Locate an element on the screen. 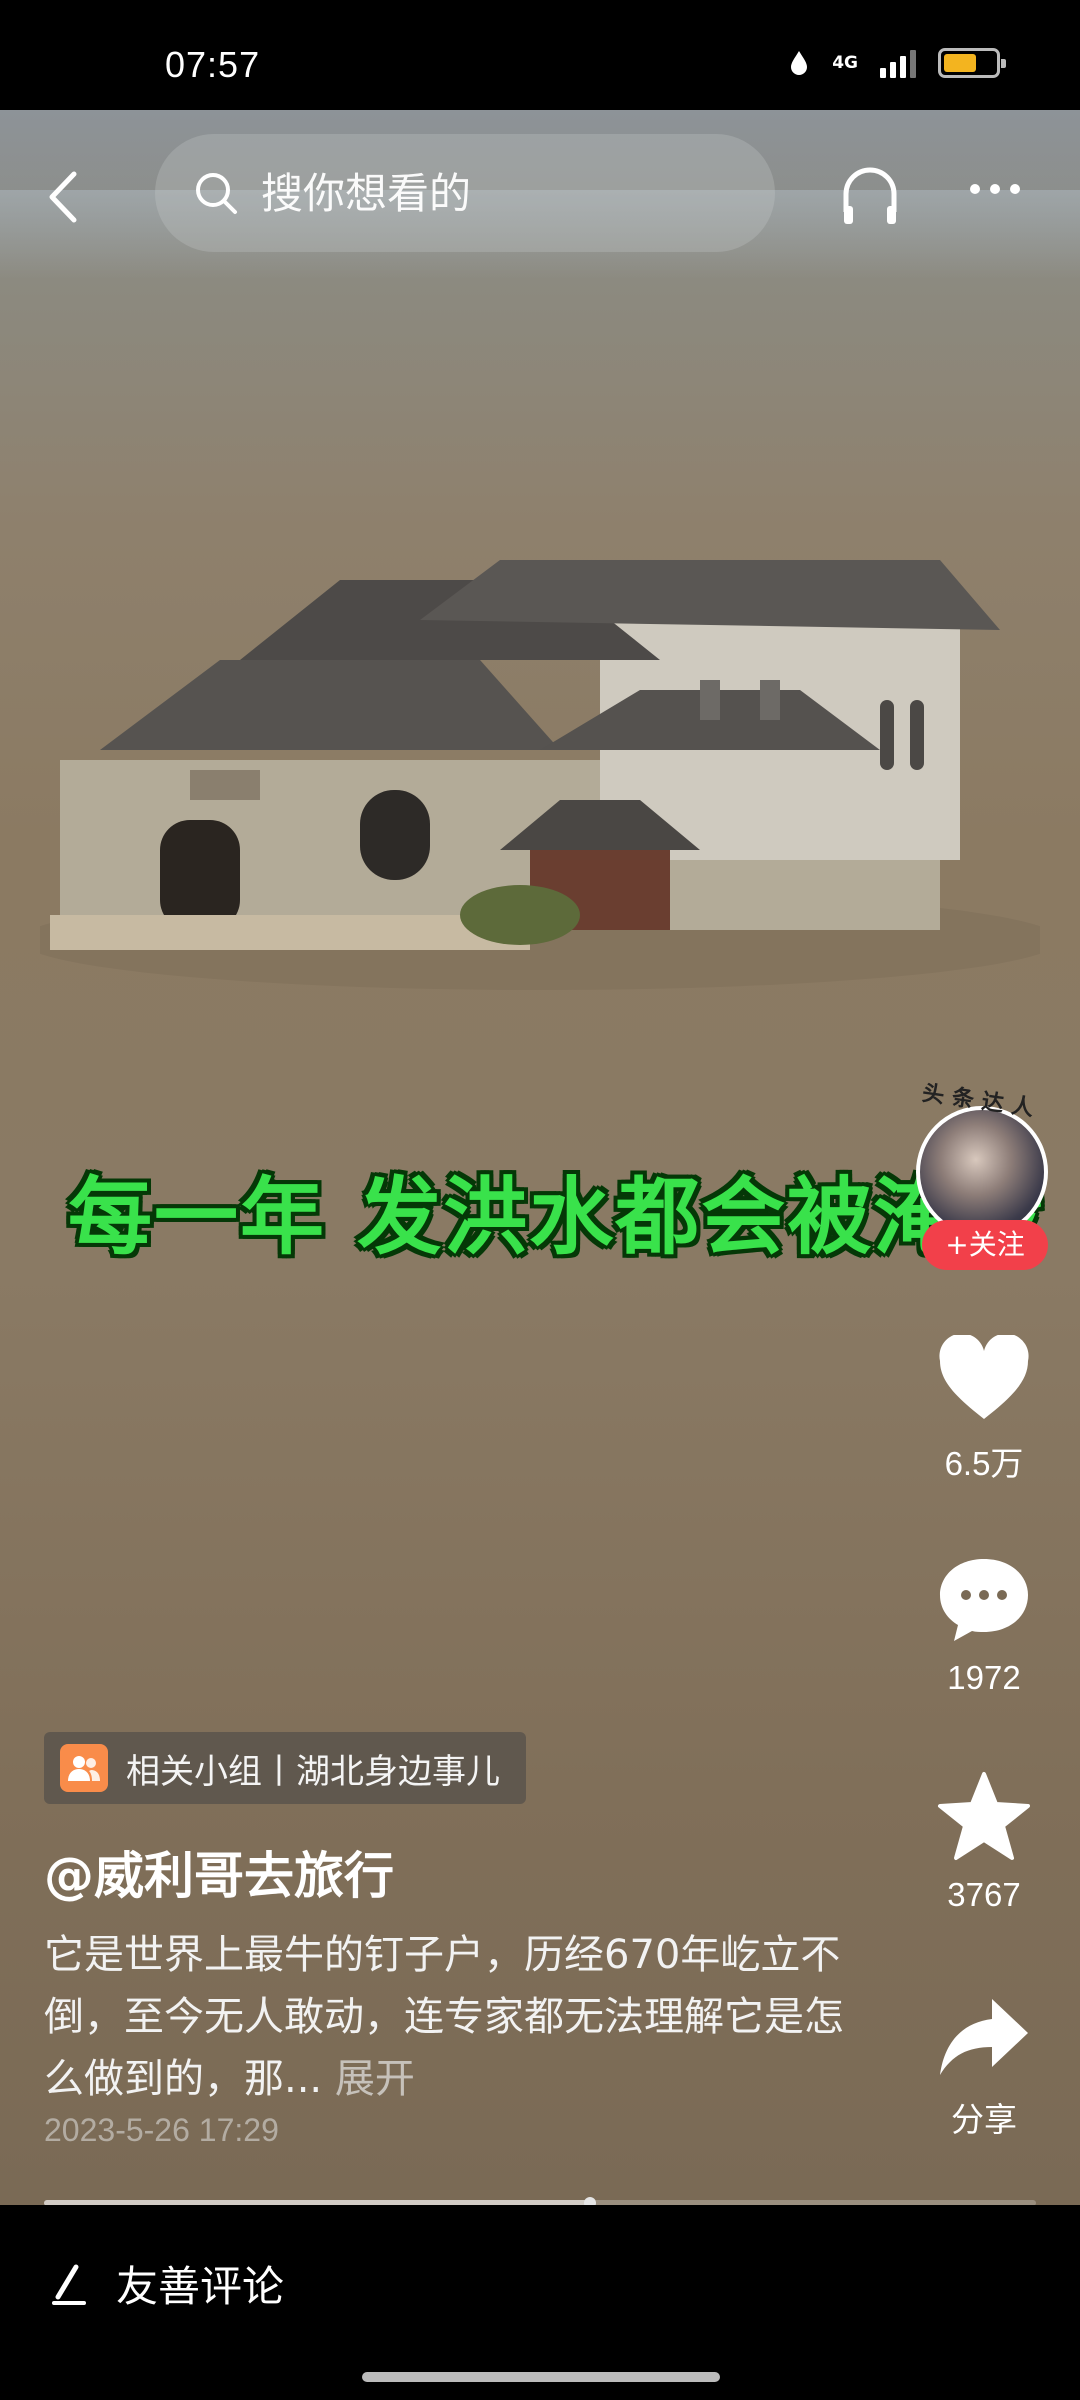  share-label: 分享 is located at coordinates (984, 2119).